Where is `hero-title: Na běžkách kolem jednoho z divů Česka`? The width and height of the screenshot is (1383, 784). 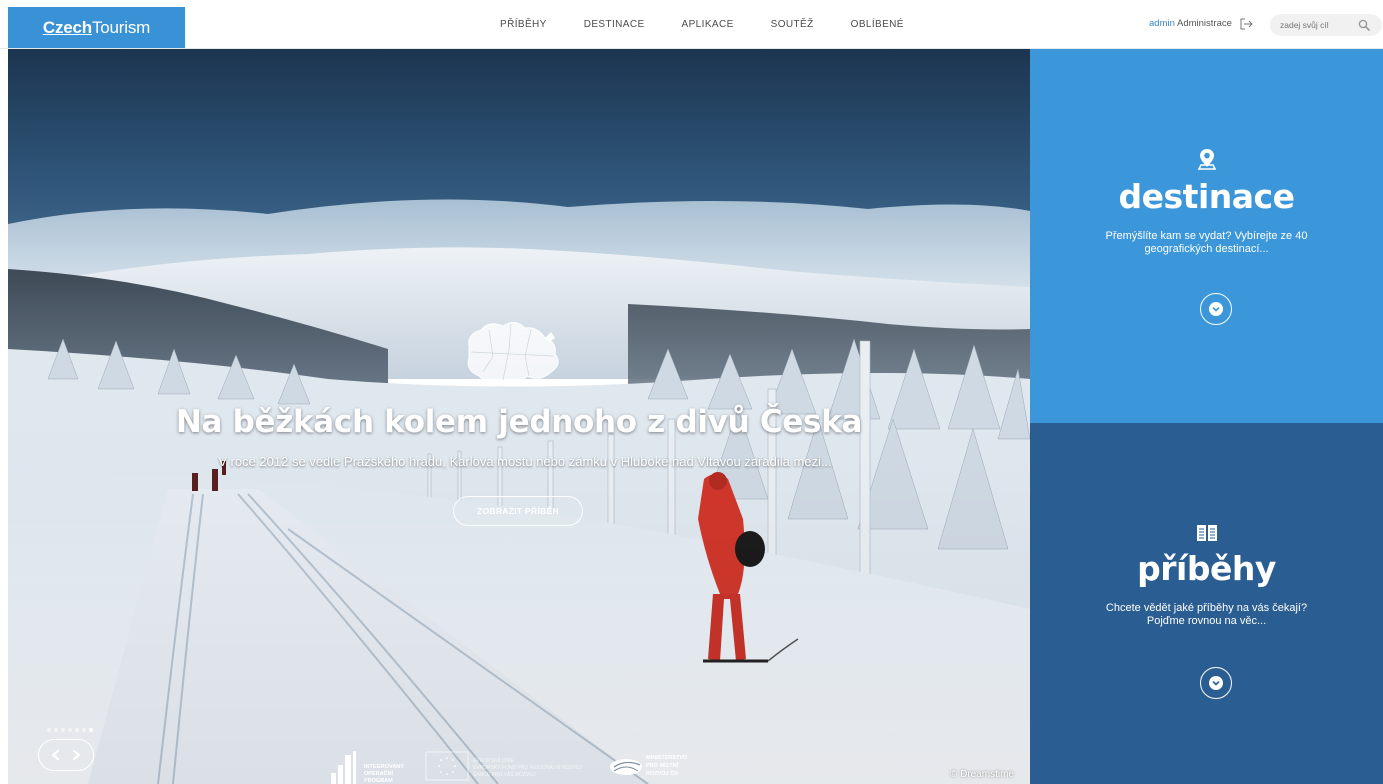
hero-title: Na běžkách kolem jednoho z divů Česka is located at coordinates (519, 422).